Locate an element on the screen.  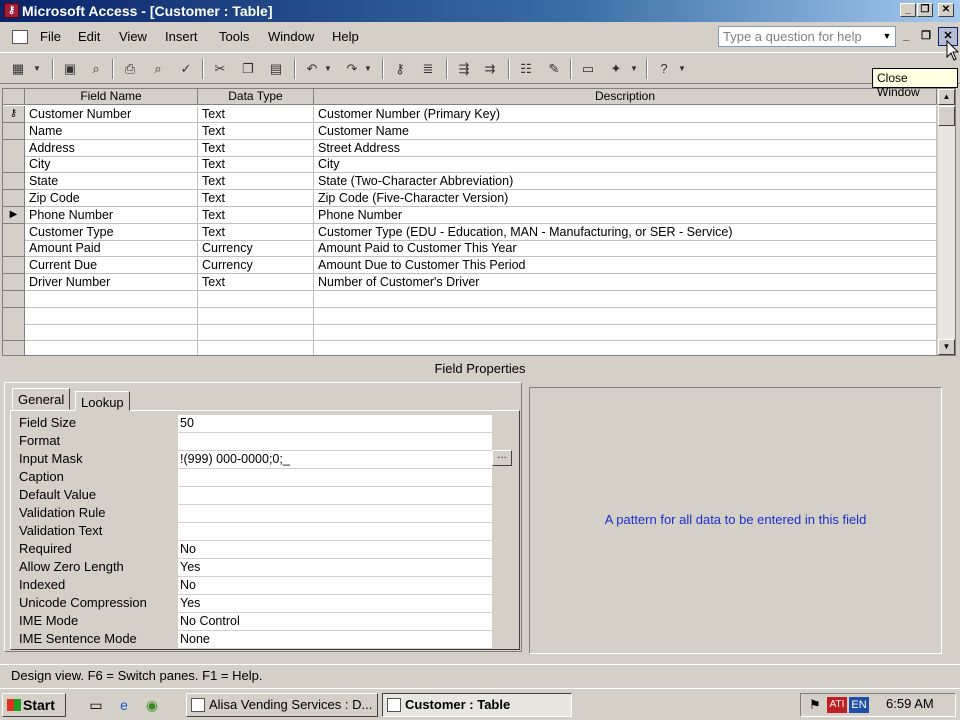
table-row: ▶ Phone Number Text Phone Number is located at coordinates (470, 215).